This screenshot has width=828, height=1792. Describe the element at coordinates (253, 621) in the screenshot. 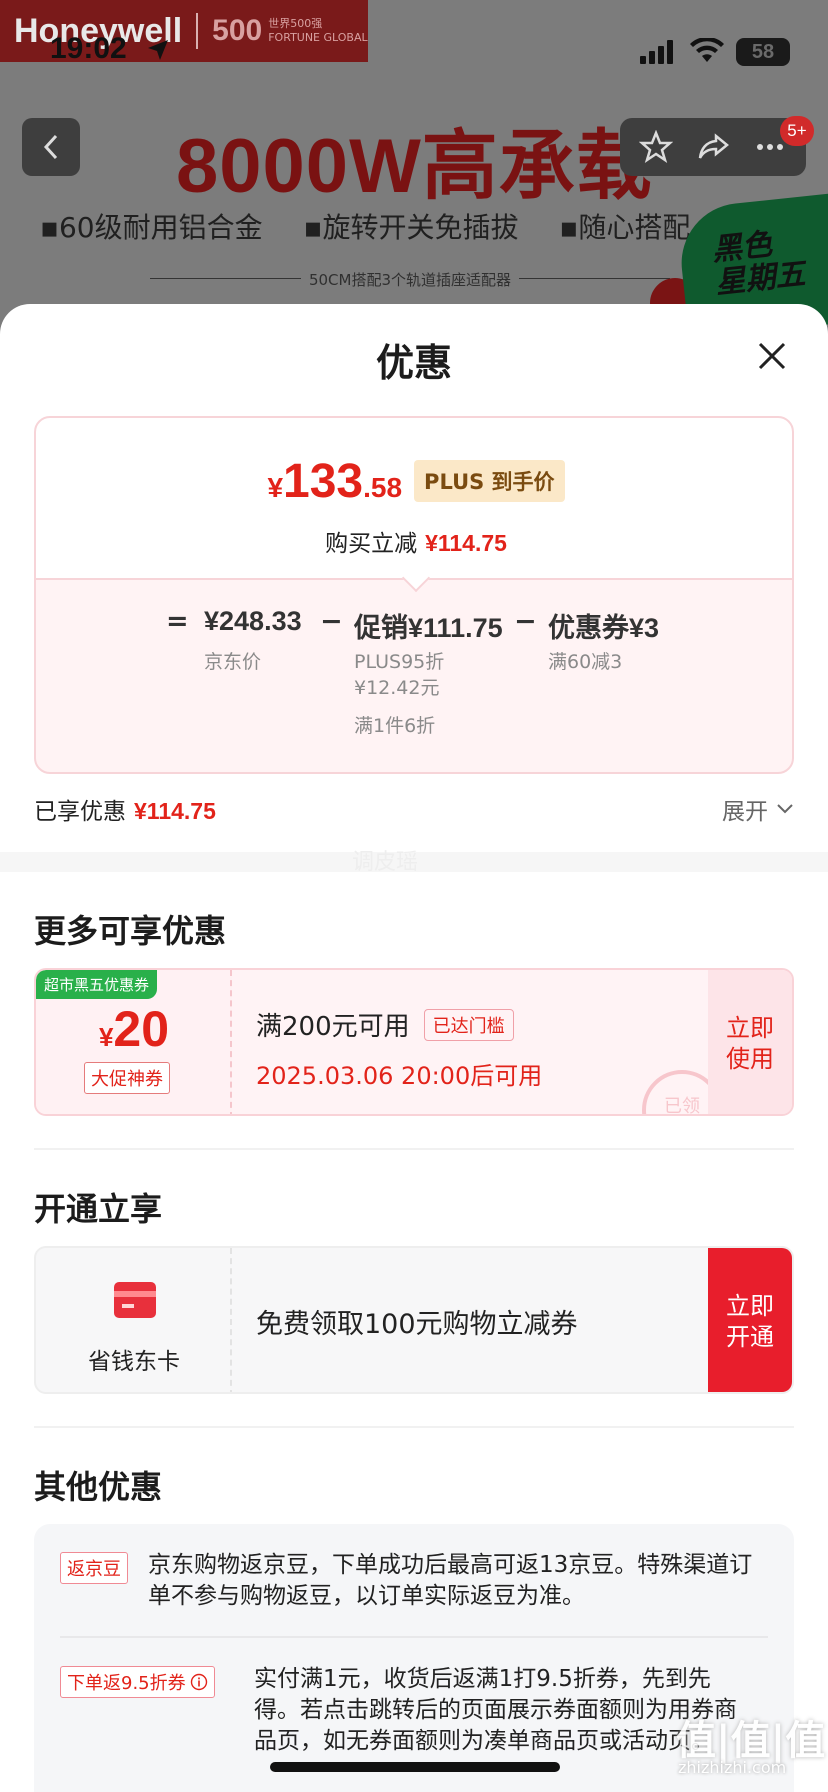

I see `jd-price: ¥248.33` at that location.